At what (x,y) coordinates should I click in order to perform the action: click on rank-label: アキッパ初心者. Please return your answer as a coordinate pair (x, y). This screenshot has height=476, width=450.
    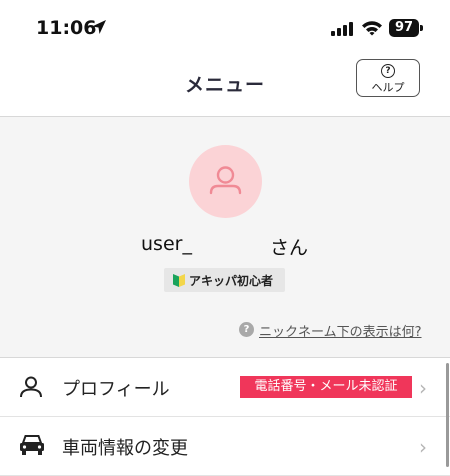
    Looking at the image, I should click on (231, 281).